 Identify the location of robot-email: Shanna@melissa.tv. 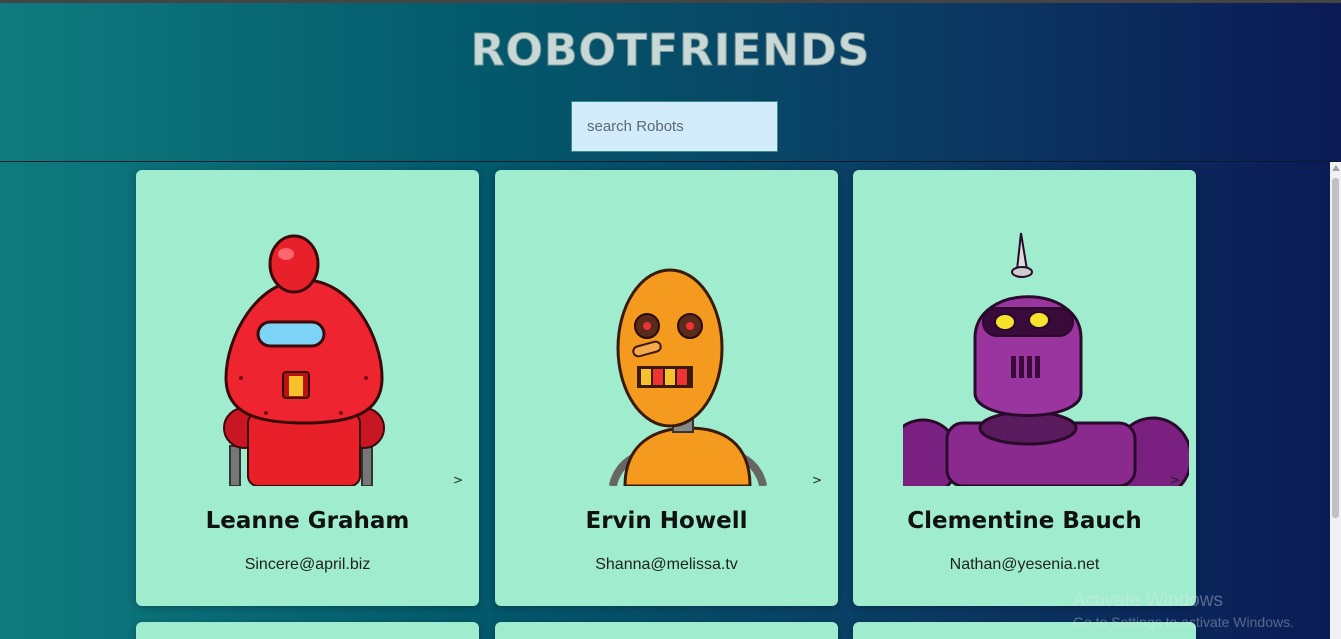
(666, 564).